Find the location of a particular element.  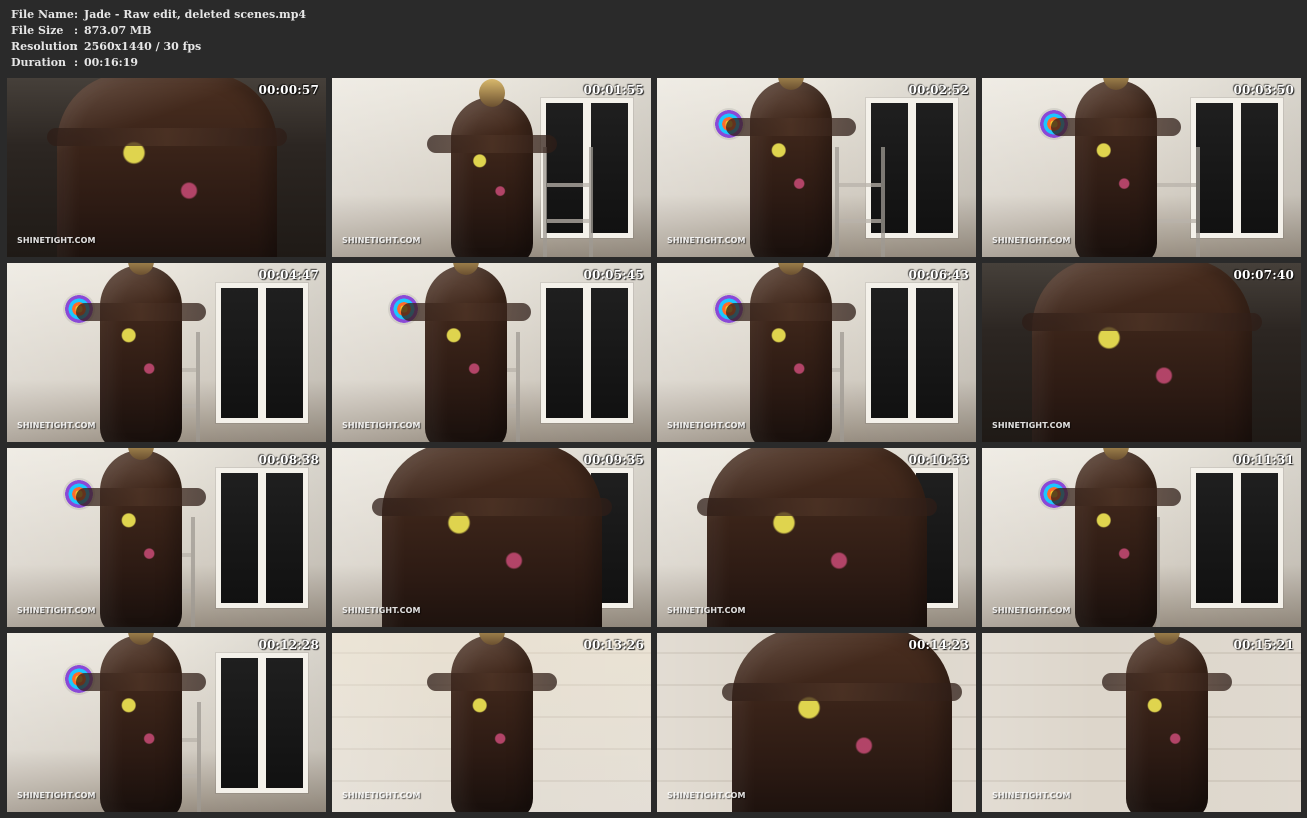

duration-row: Duration : 00:16:19 is located at coordinates (158, 63).